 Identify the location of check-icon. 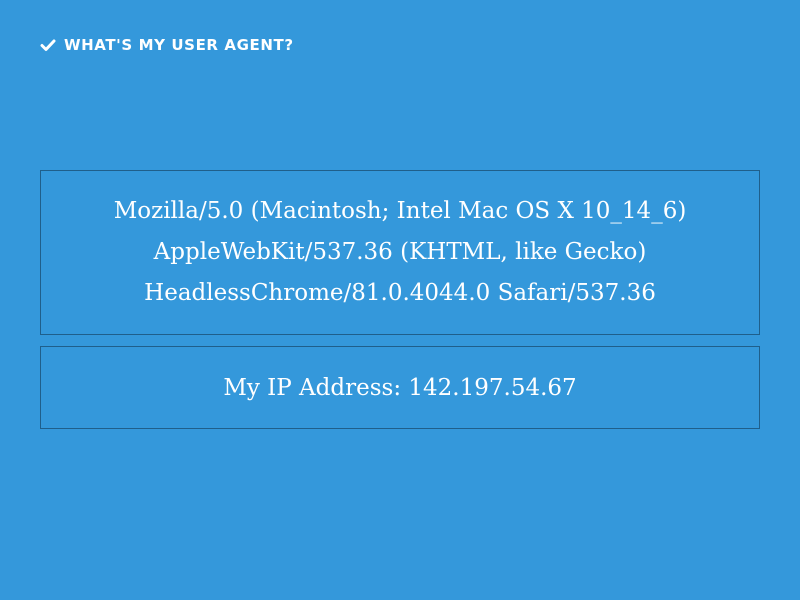
(48, 45).